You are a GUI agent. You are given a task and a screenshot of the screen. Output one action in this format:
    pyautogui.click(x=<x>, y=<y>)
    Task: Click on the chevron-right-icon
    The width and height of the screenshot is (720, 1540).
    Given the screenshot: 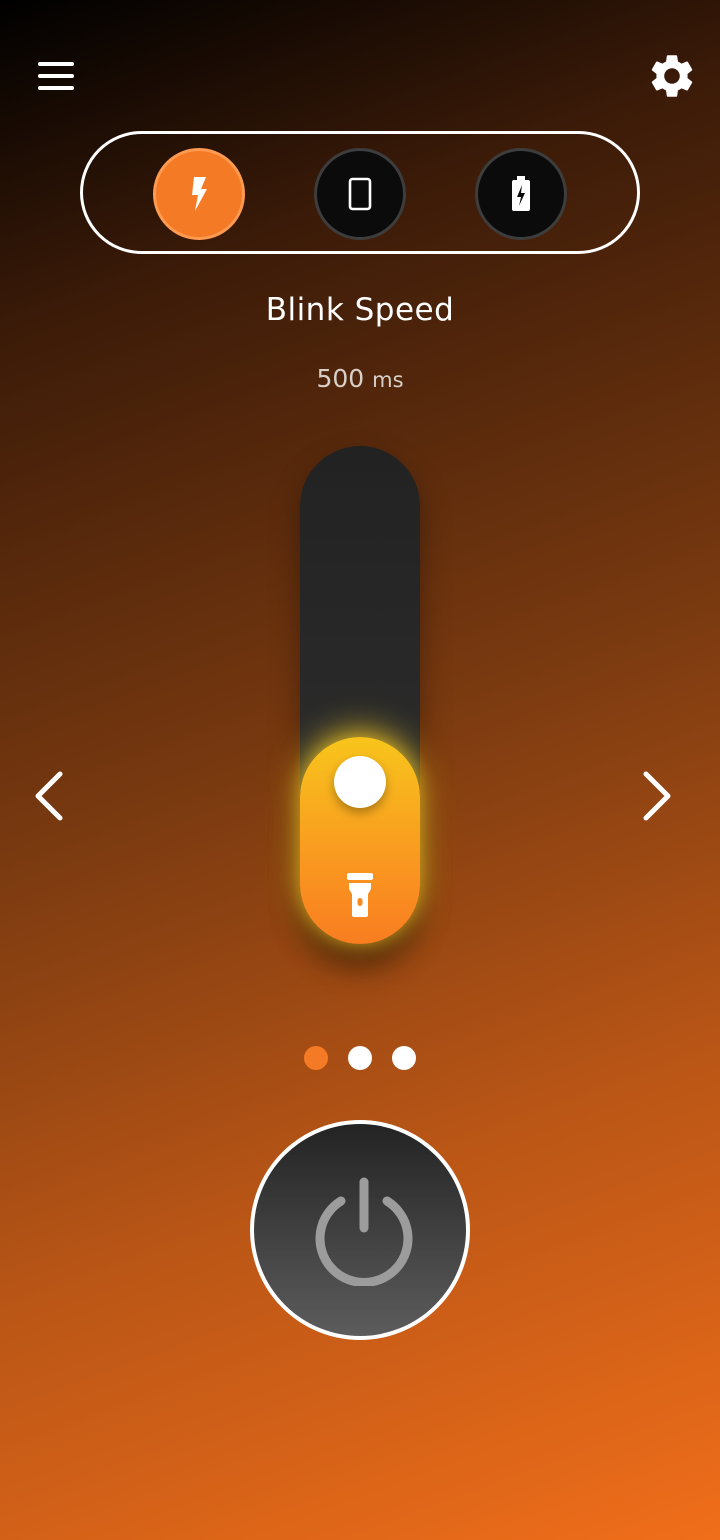 What is the action you would take?
    pyautogui.click(x=657, y=796)
    